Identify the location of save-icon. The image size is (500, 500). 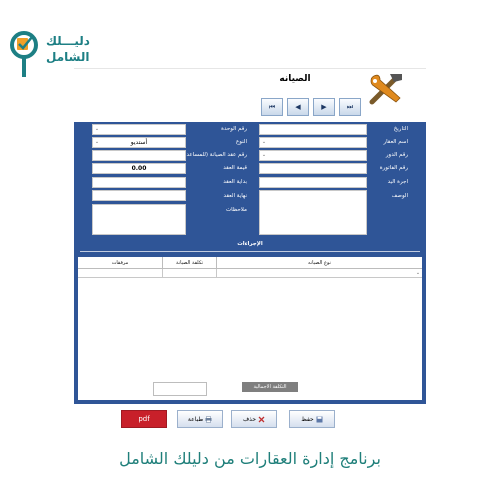
(319, 419).